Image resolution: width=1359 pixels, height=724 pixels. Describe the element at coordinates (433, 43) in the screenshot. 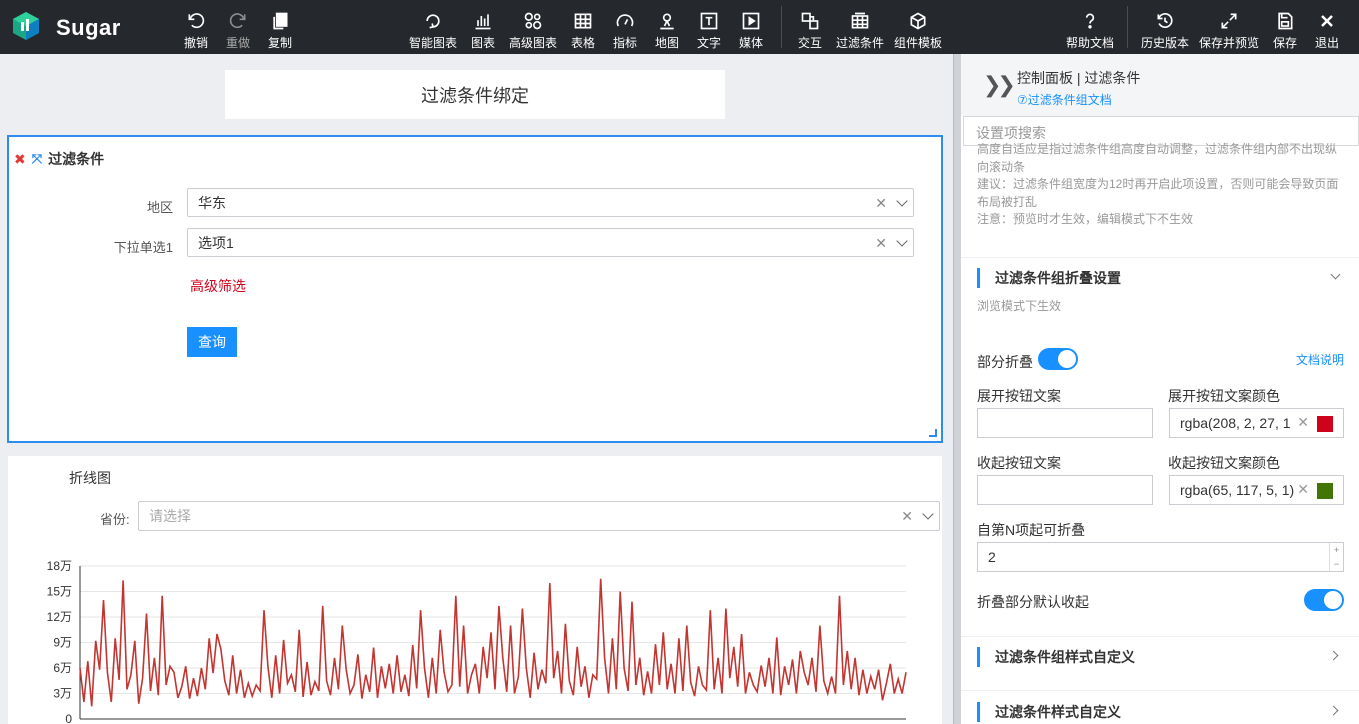

I see `smart-chart-label: 智能图表` at that location.